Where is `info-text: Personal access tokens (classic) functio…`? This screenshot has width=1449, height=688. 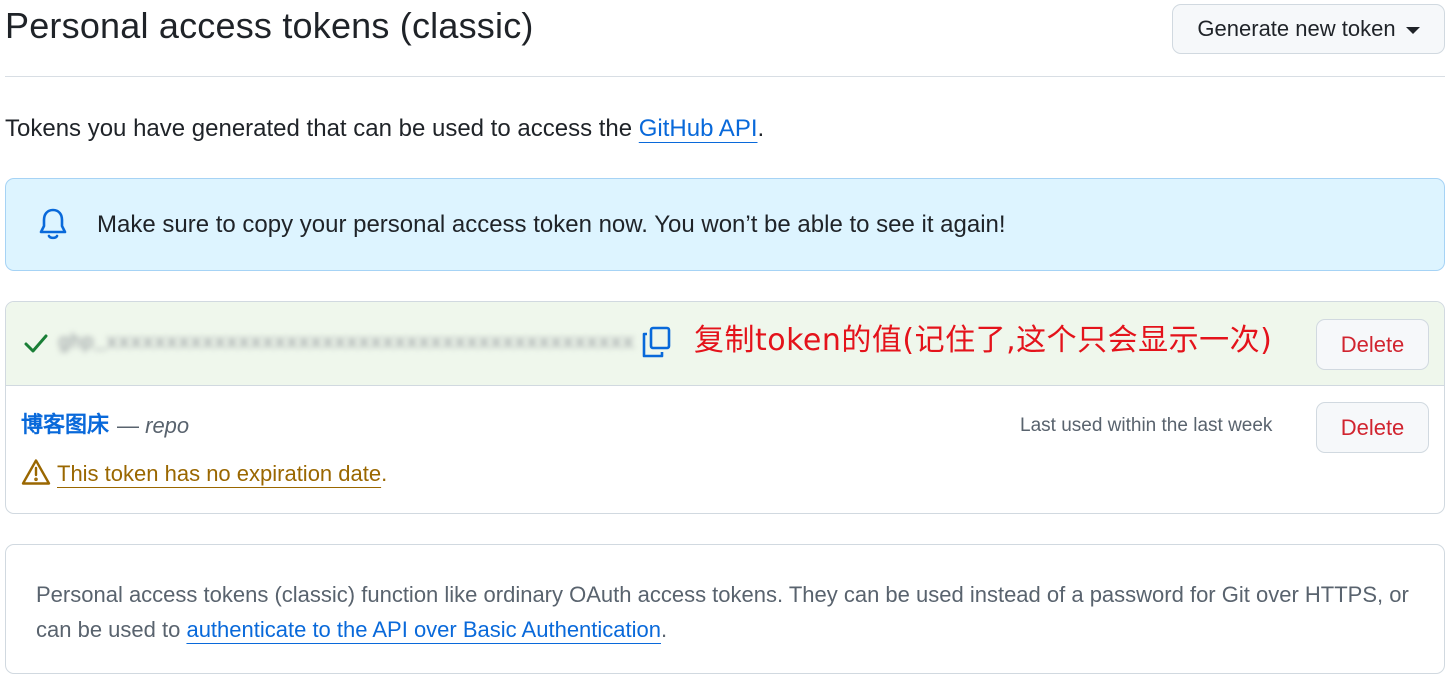
info-text: Personal access tokens (classic) functio… is located at coordinates (731, 612).